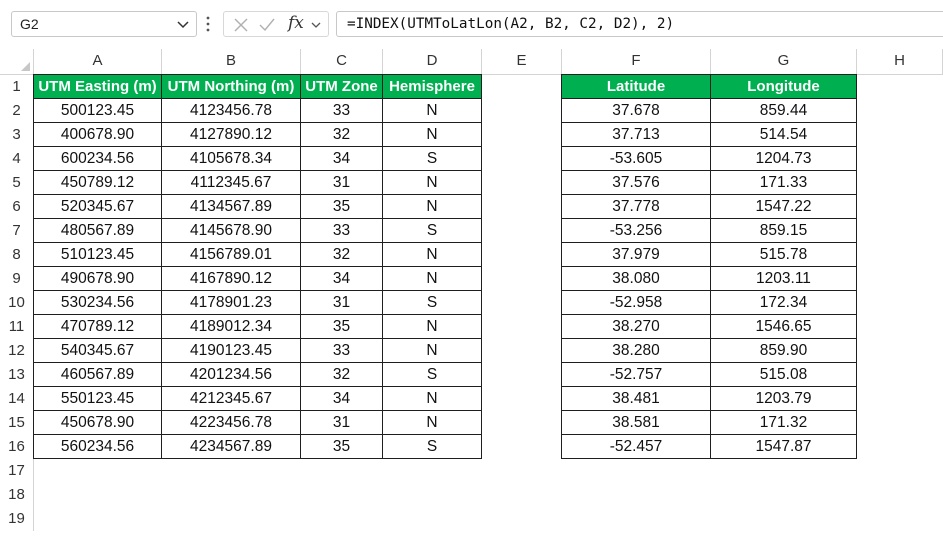 Image resolution: width=943 pixels, height=540 pixels. What do you see at coordinates (17, 471) in the screenshot?
I see `row-header-17: 17` at bounding box center [17, 471].